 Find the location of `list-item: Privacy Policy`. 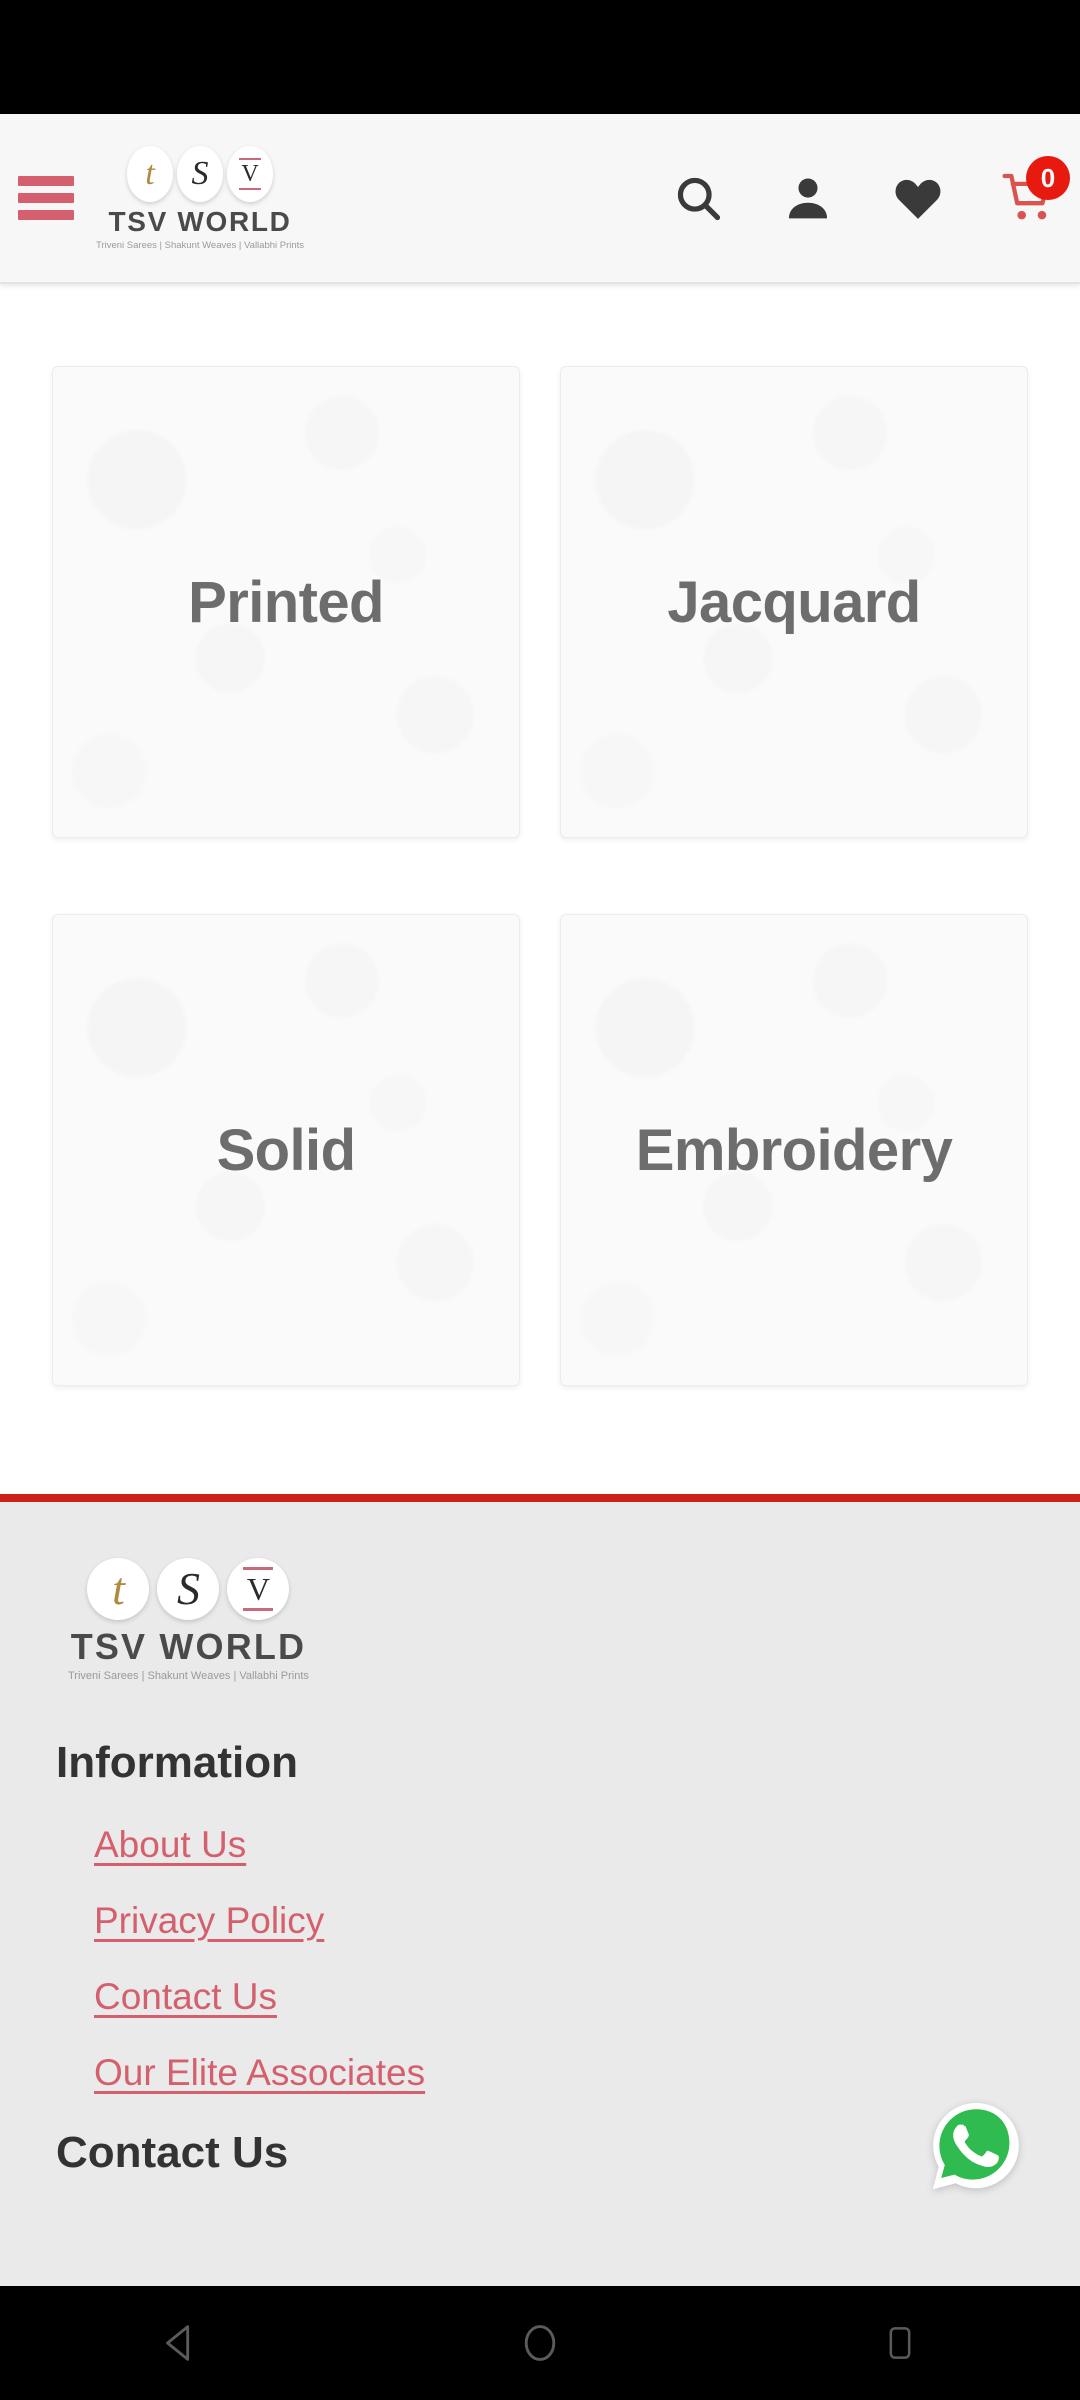

list-item: Privacy Policy is located at coordinates (587, 1921).